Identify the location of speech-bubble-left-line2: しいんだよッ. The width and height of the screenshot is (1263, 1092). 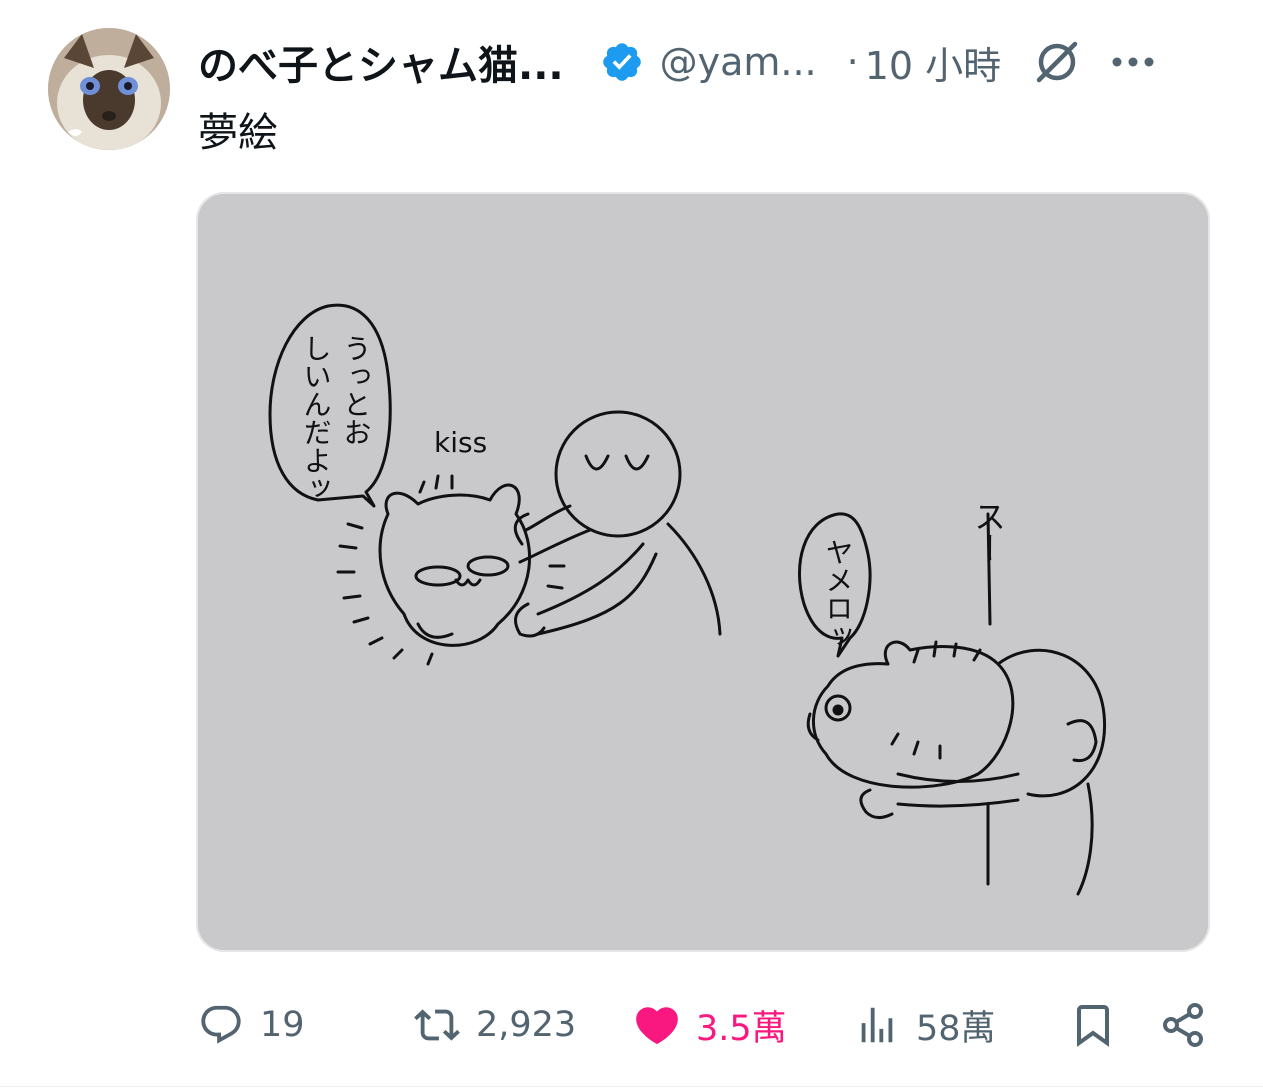
(316, 418).